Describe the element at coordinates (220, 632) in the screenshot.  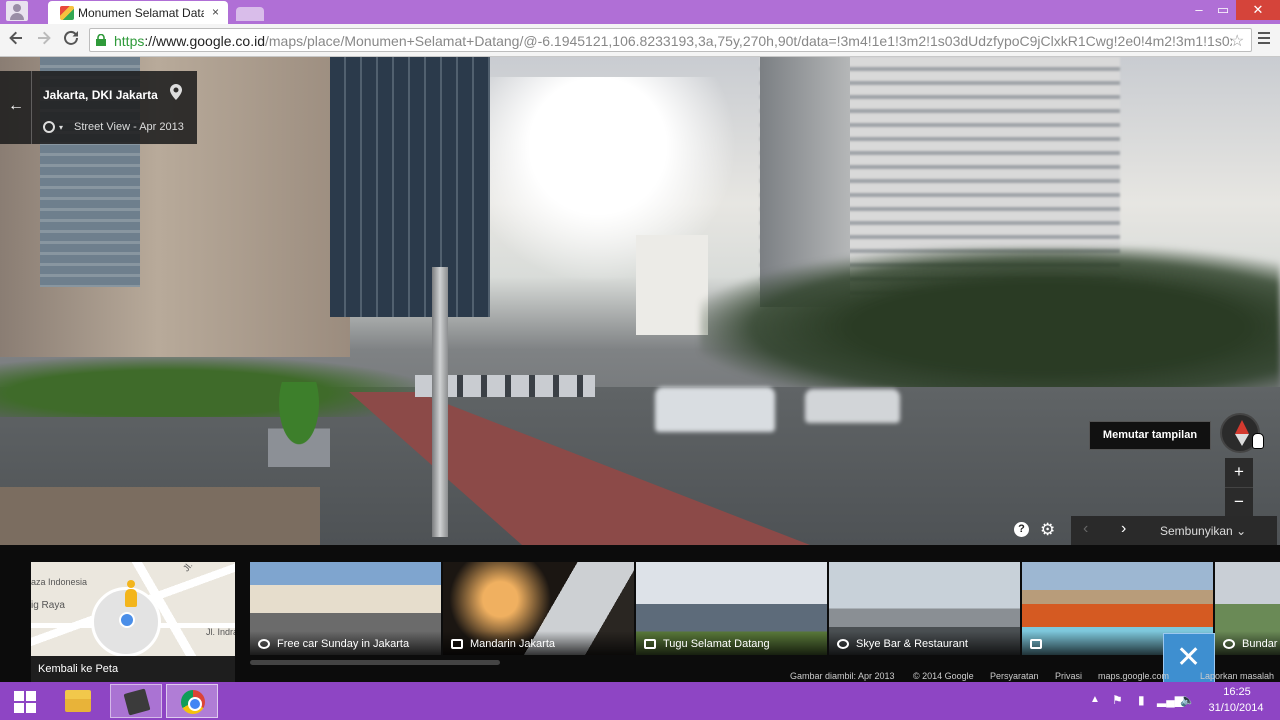
I see `minimap-label: Jl. Indramay` at that location.